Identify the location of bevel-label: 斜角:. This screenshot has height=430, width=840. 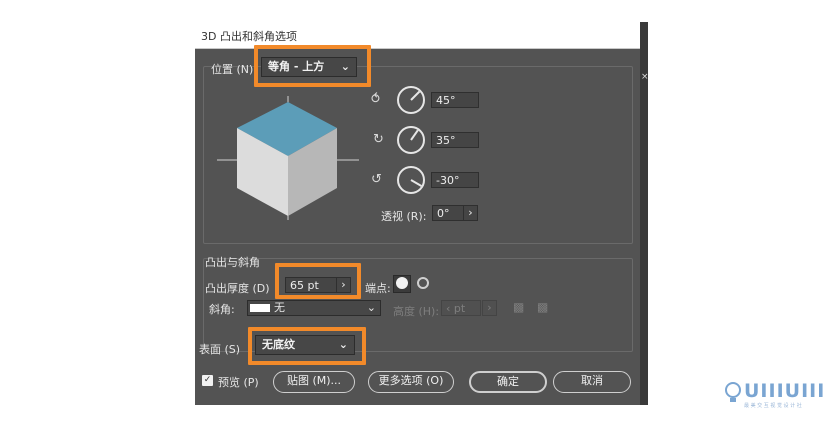
(222, 309).